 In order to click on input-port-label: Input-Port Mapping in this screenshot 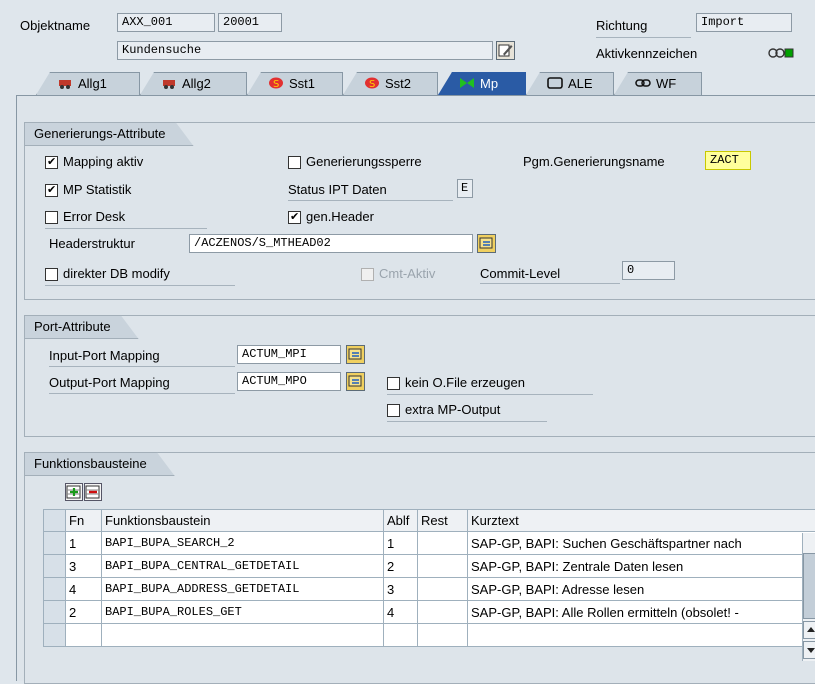, I will do `click(104, 355)`.